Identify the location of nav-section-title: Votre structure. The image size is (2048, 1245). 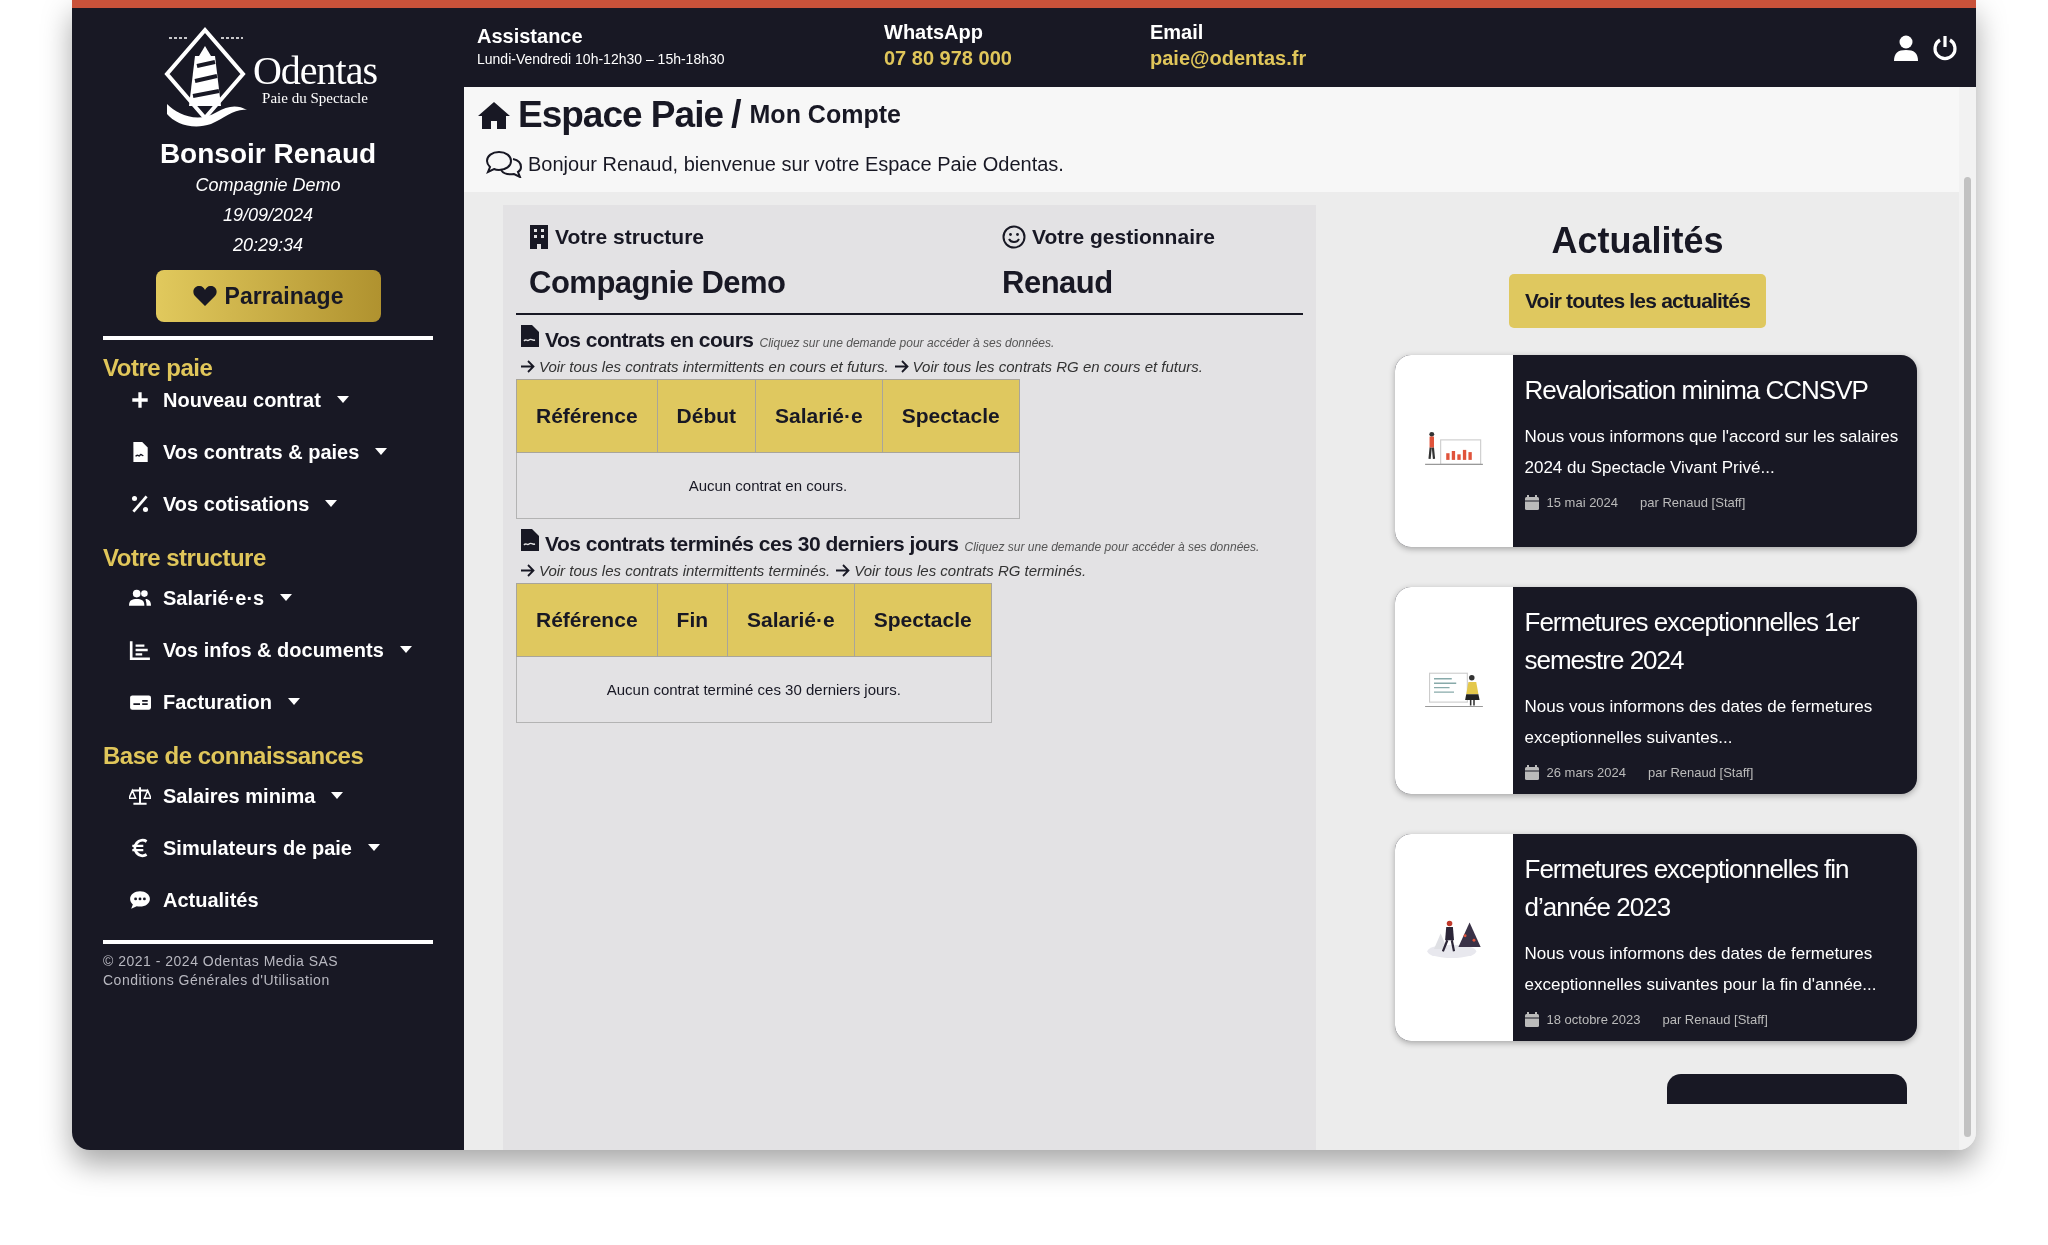
(185, 558).